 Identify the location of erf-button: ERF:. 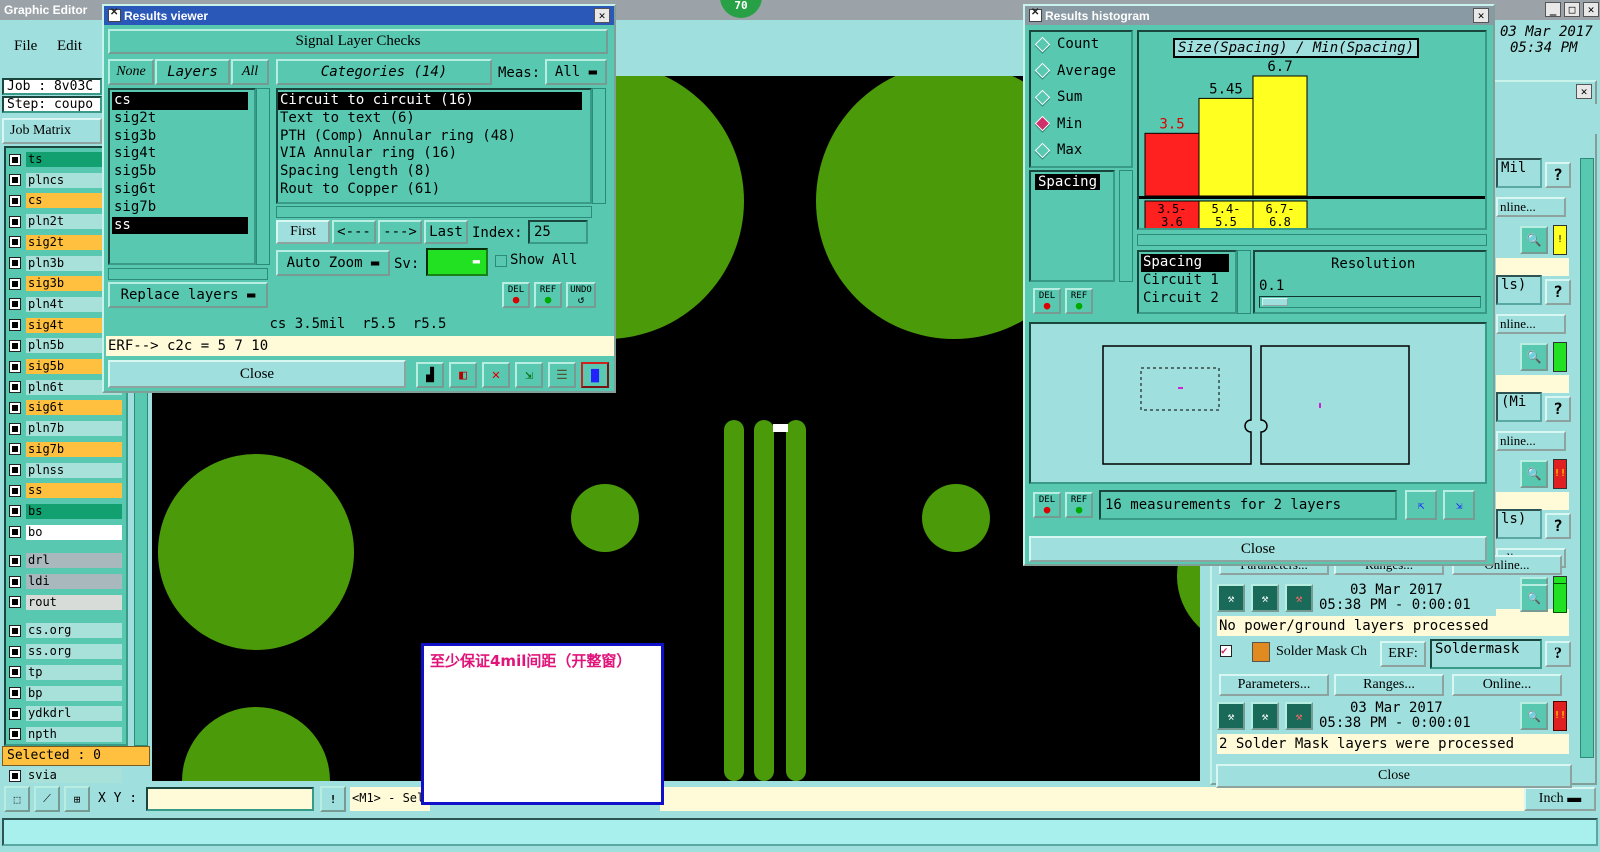
(1403, 654).